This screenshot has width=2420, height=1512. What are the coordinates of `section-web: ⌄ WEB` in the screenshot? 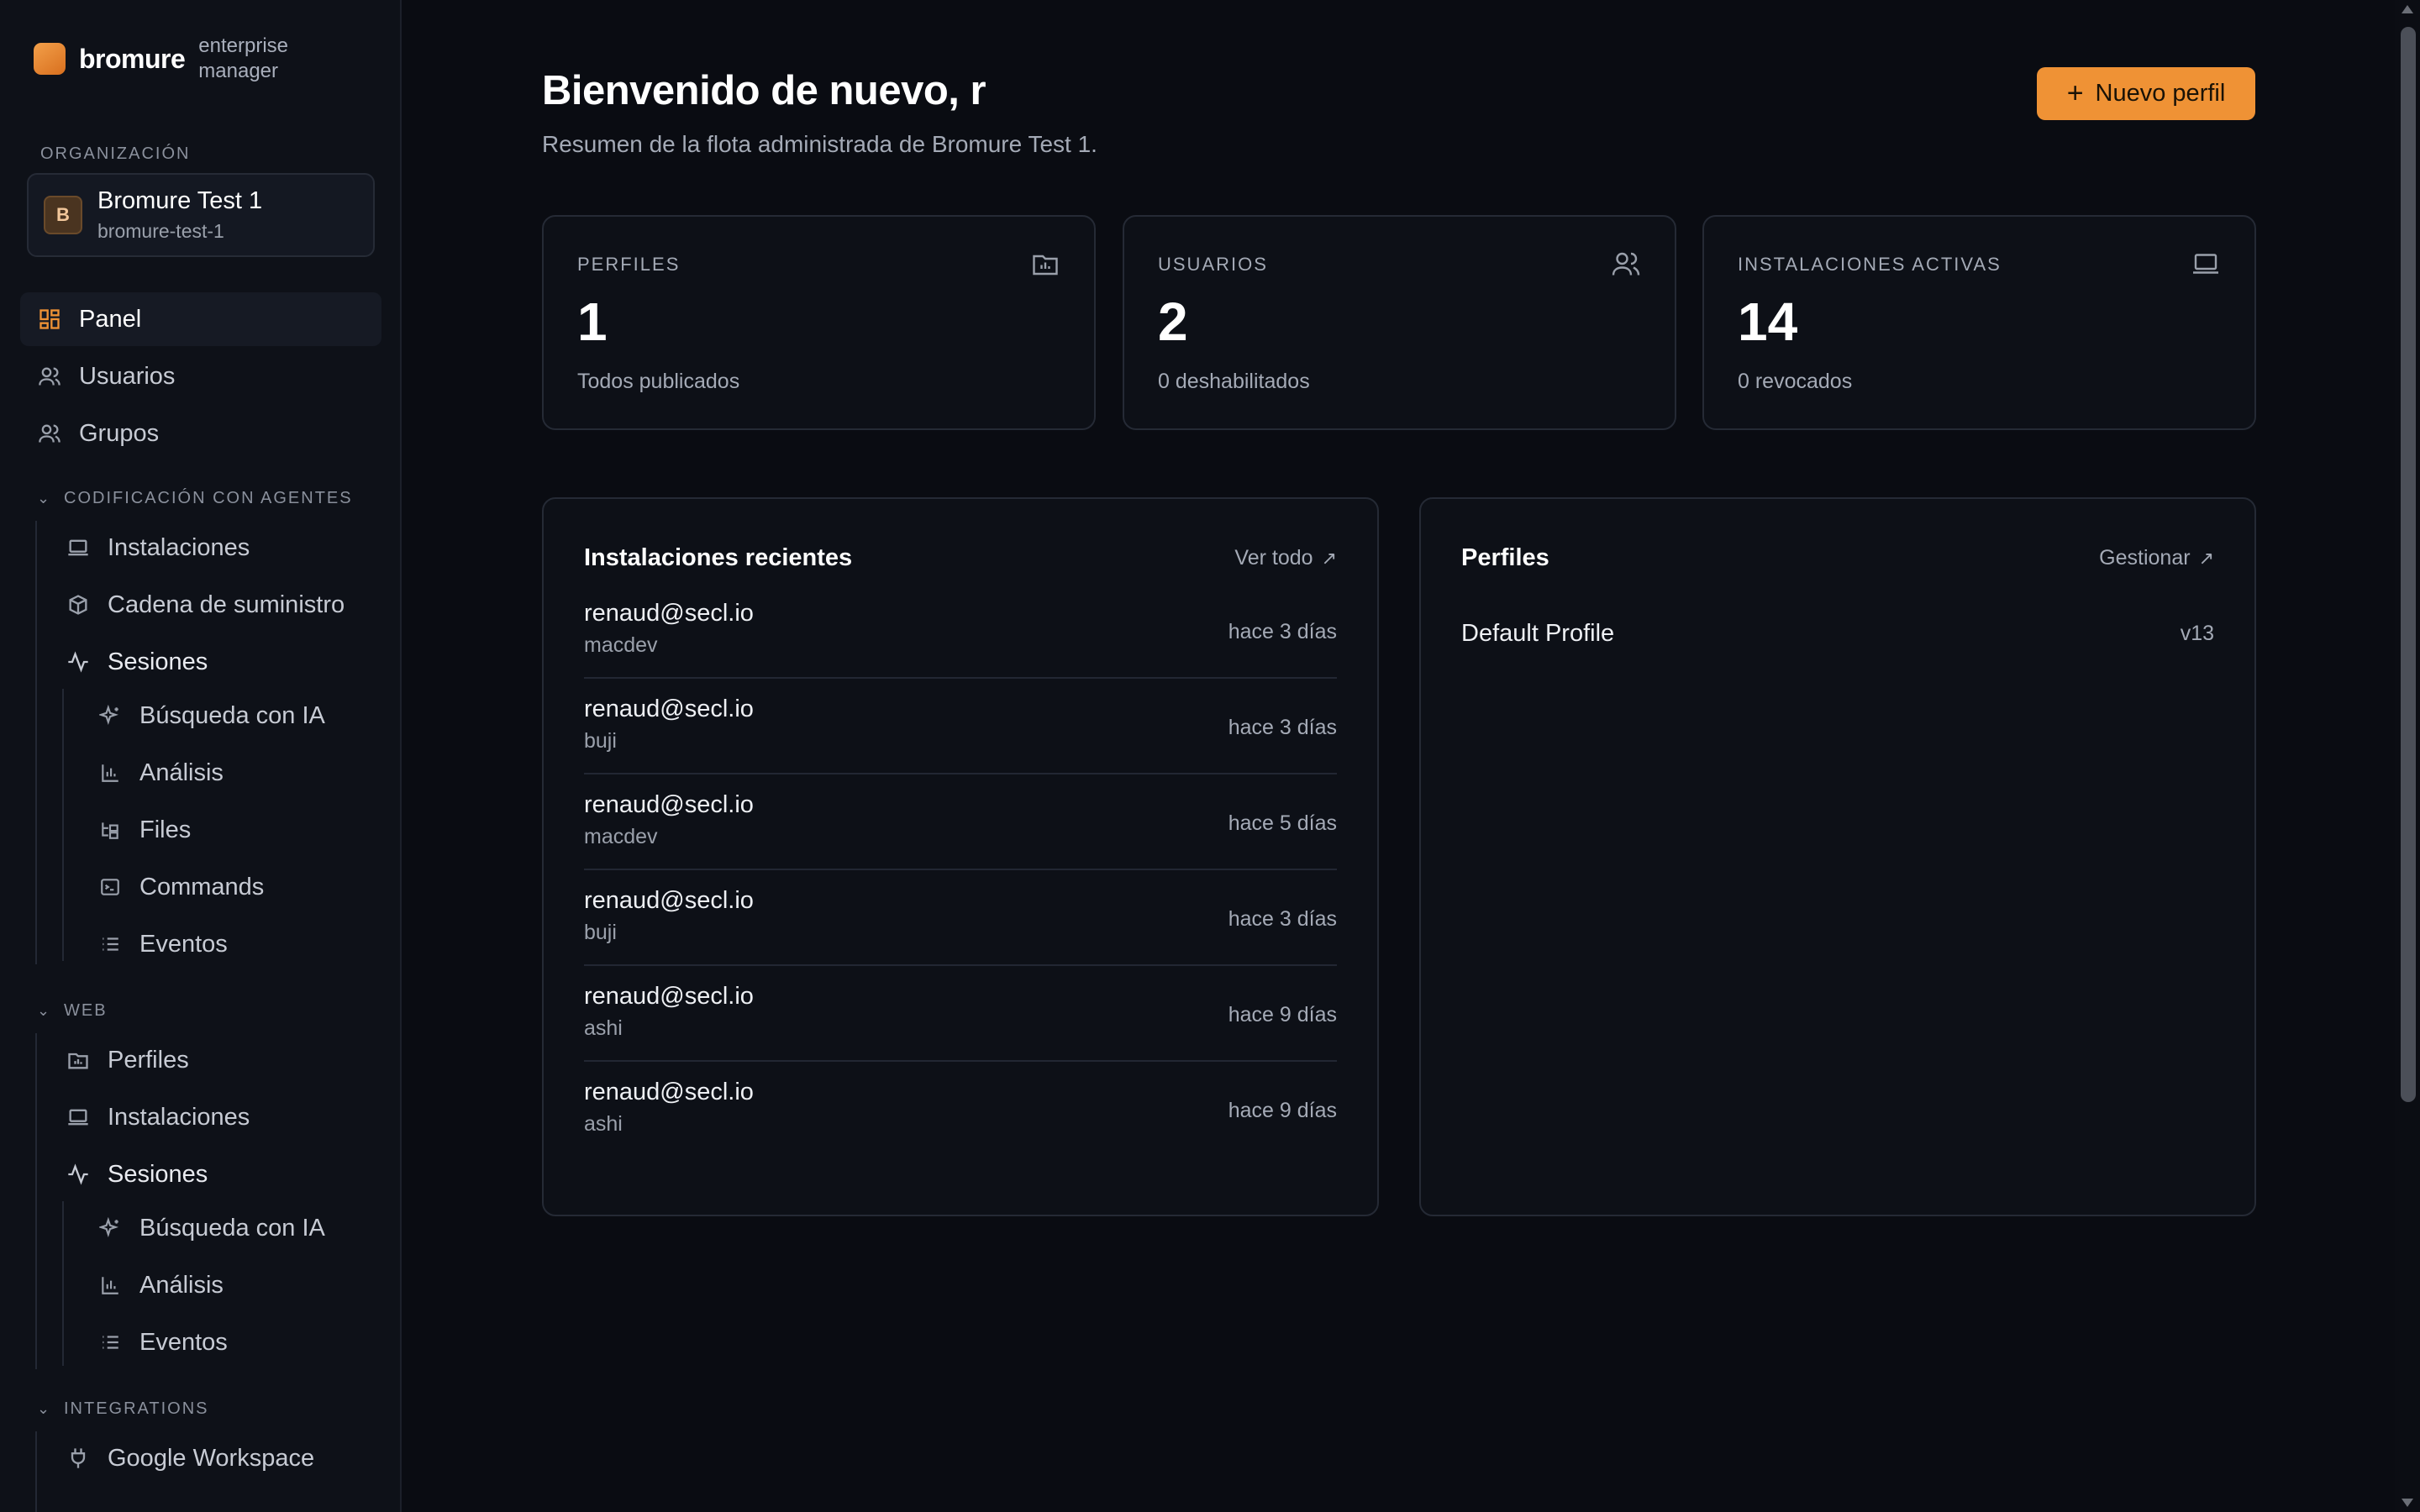 It's located at (73, 1011).